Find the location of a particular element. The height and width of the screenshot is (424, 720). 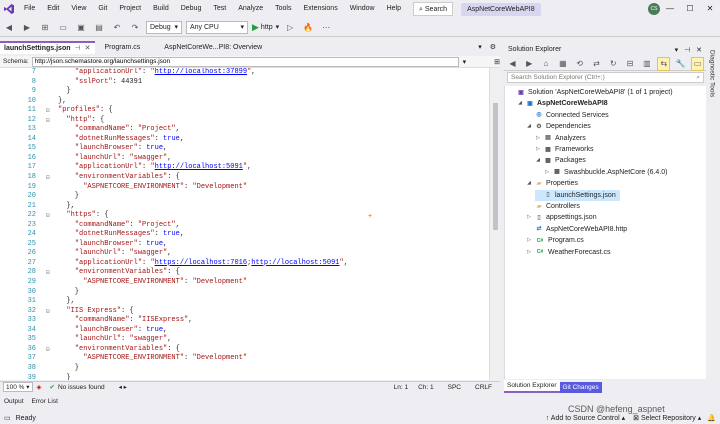

properties-wrench-icon: 🔧 is located at coordinates (680, 64).